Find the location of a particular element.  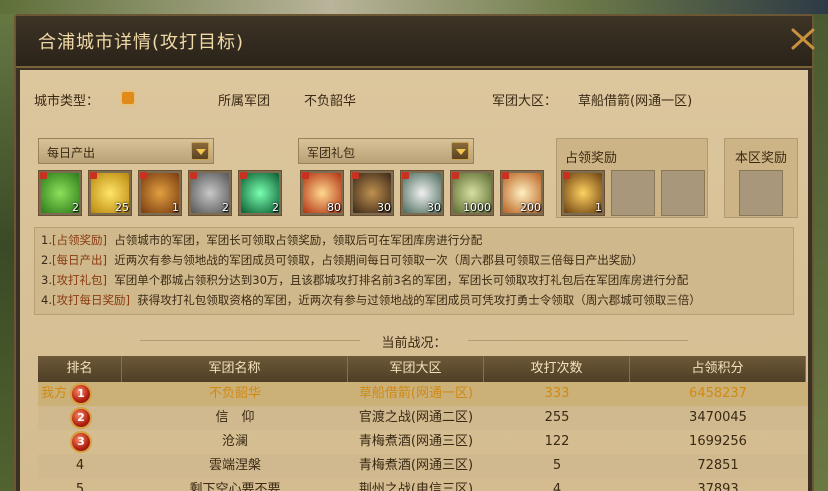

legion-gift-label: 军团礼包 is located at coordinates (331, 153).